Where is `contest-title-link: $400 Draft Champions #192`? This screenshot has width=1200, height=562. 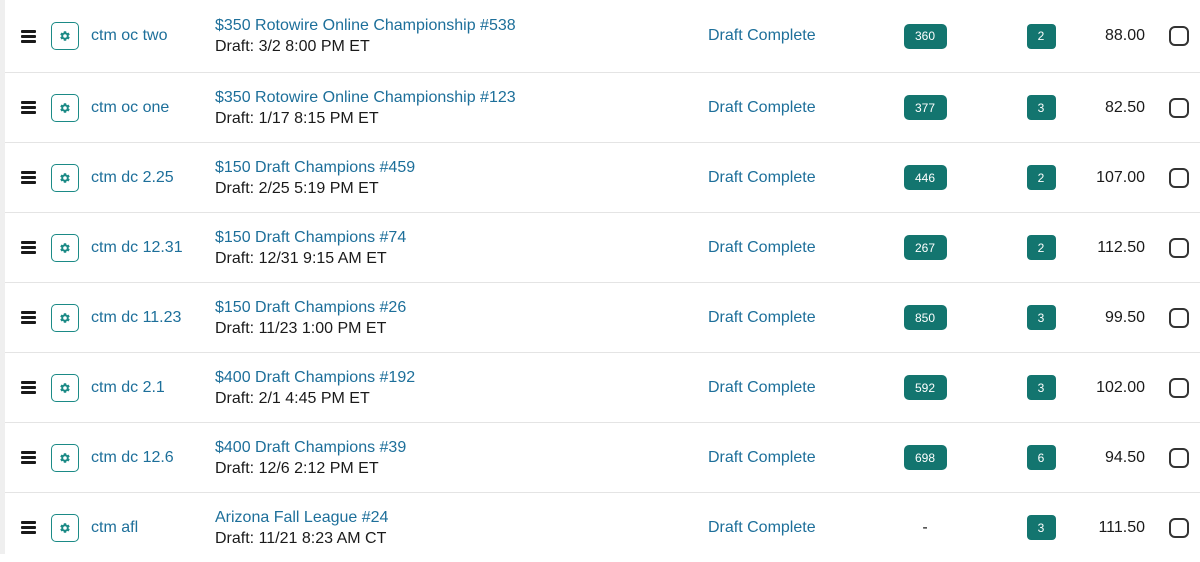
contest-title-link: $400 Draft Champions #192 is located at coordinates (315, 377).